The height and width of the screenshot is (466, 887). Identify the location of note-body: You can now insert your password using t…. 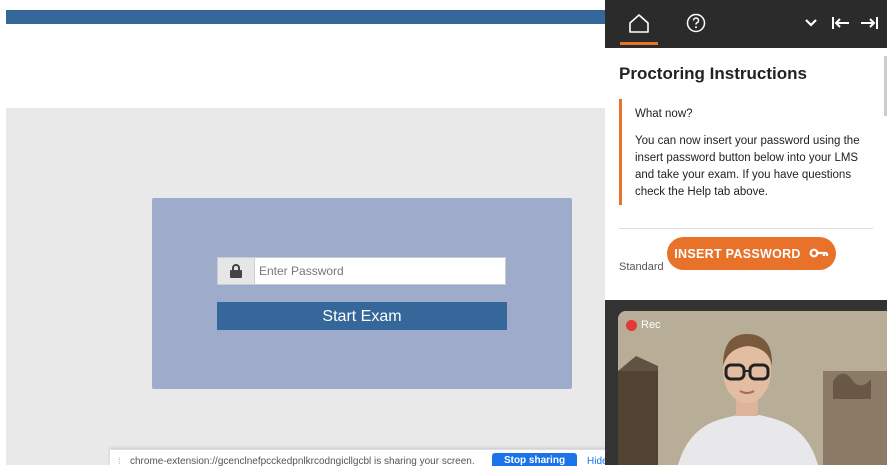
(747, 166).